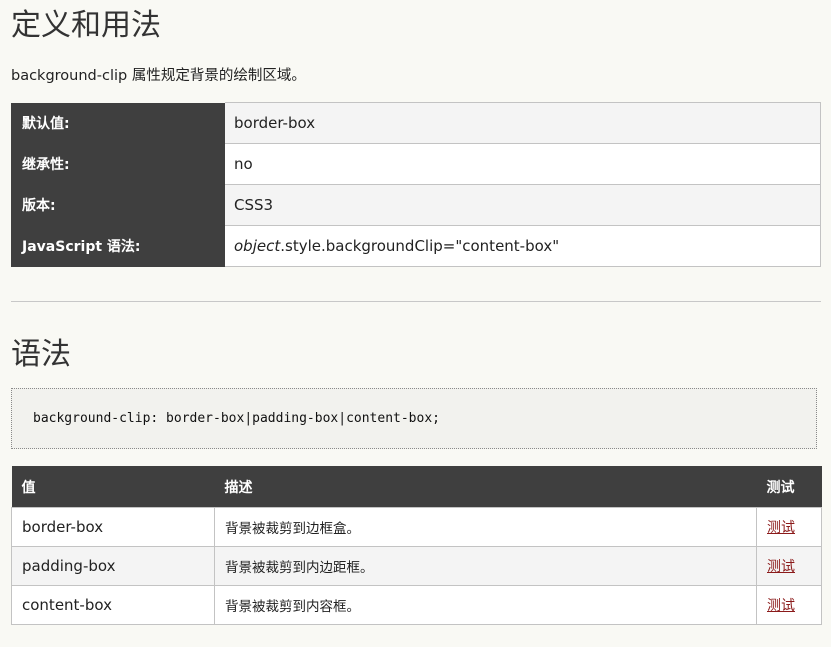 This screenshot has width=831, height=647. What do you see at coordinates (113, 527) in the screenshot?
I see `value-cell: border-box` at bounding box center [113, 527].